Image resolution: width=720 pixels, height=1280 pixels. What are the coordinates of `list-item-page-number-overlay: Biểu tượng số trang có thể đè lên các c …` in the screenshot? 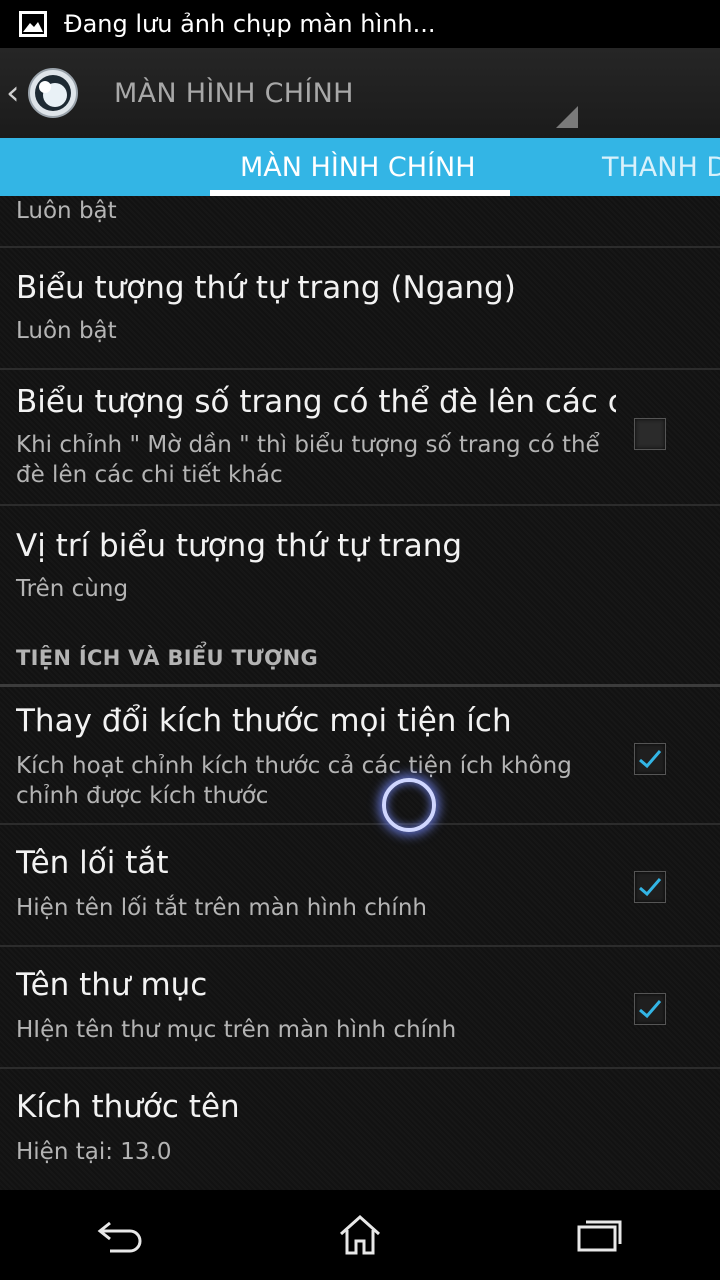 It's located at (360, 437).